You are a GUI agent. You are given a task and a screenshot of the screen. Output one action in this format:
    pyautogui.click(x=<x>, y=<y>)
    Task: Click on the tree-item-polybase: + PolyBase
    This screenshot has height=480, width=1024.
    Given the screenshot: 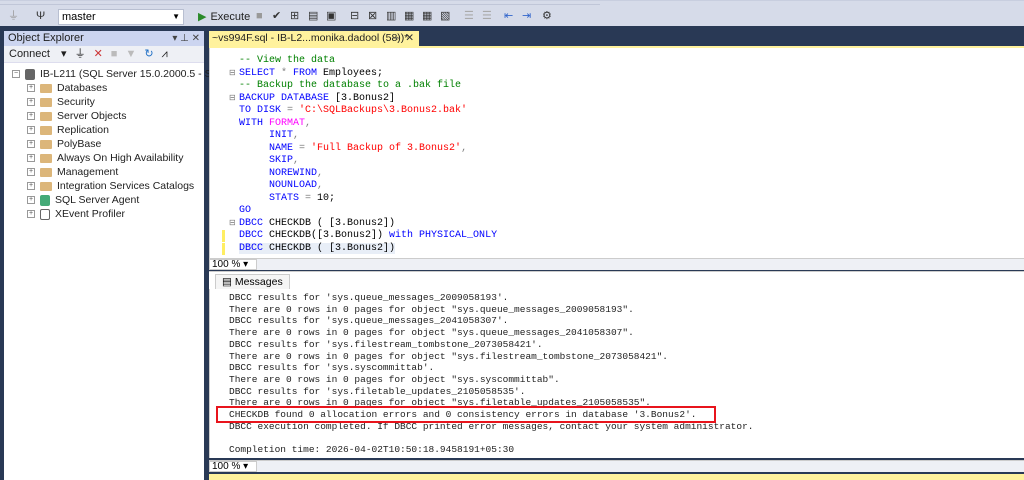 What is the action you would take?
    pyautogui.click(x=104, y=144)
    